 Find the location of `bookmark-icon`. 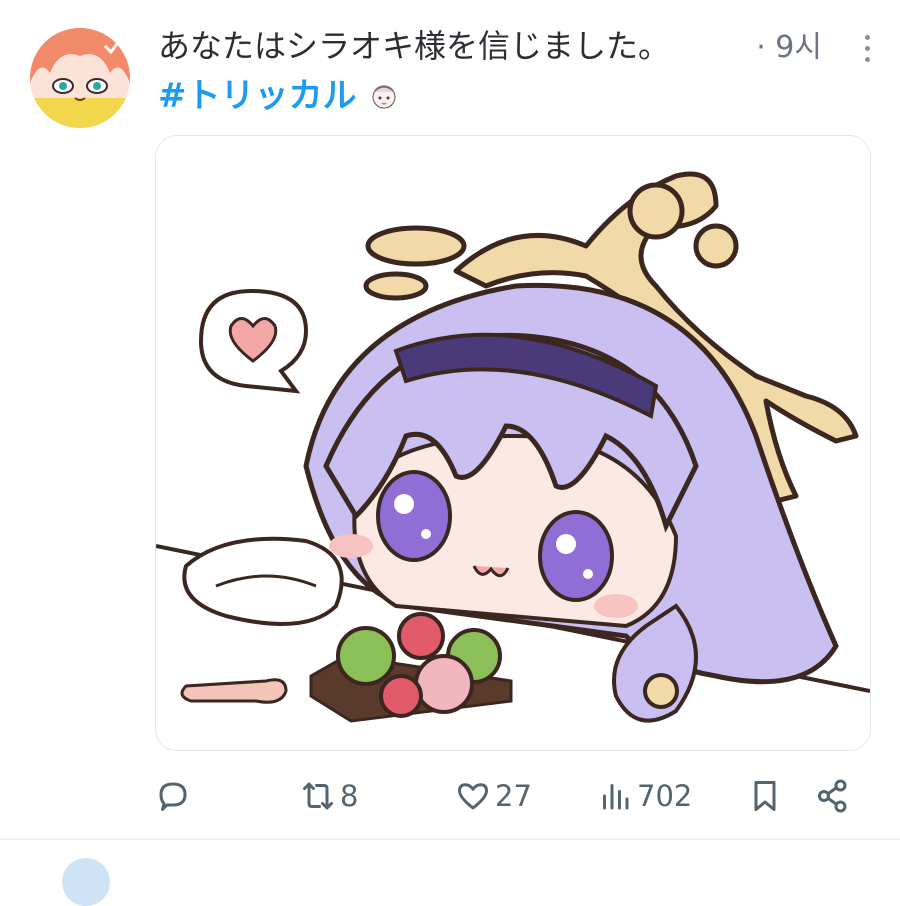

bookmark-icon is located at coordinates (765, 796).